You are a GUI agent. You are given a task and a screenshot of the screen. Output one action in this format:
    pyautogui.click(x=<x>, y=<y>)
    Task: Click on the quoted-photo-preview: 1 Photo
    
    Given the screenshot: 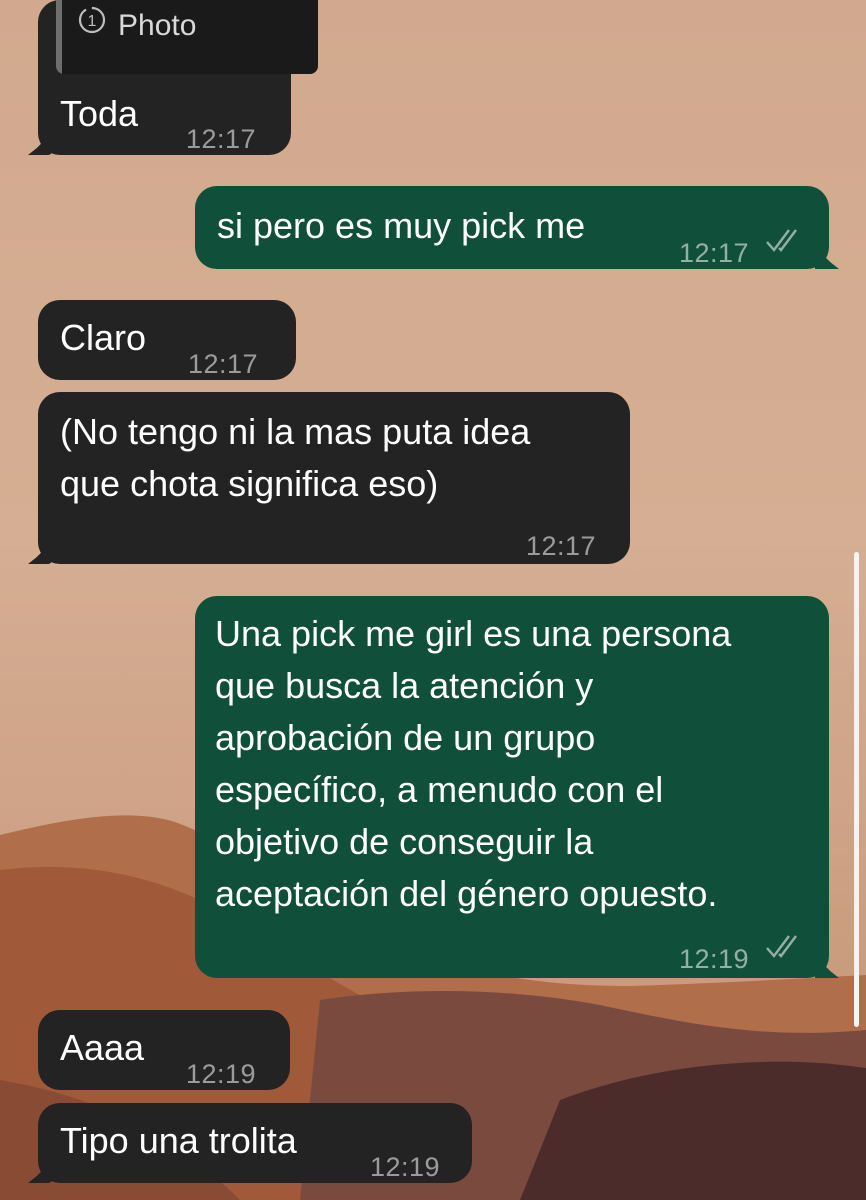 What is the action you would take?
    pyautogui.click(x=187, y=37)
    